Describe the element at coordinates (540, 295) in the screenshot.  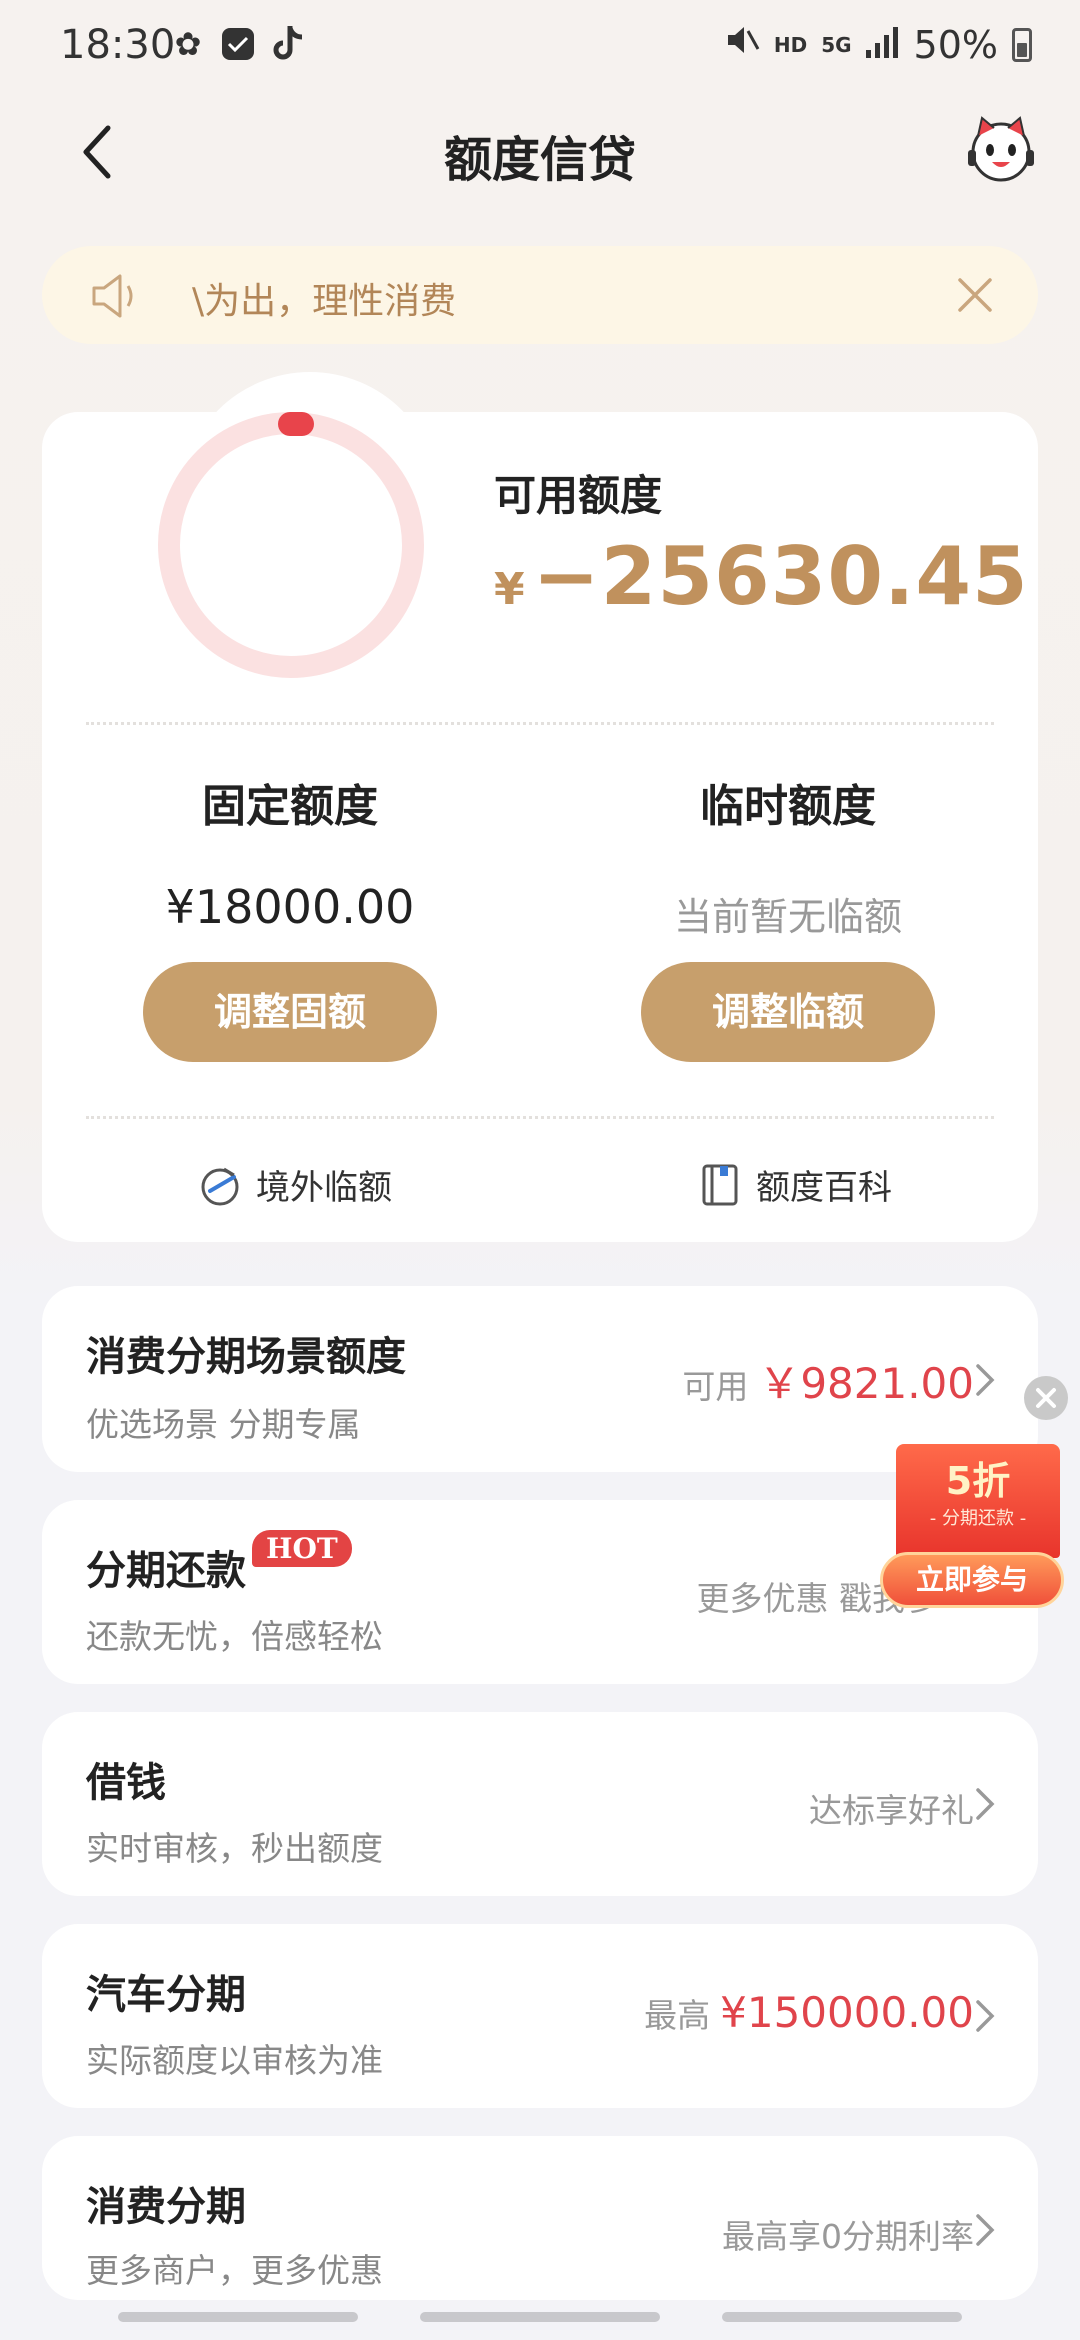
I see `notice-banner: \为出，理性消费` at that location.